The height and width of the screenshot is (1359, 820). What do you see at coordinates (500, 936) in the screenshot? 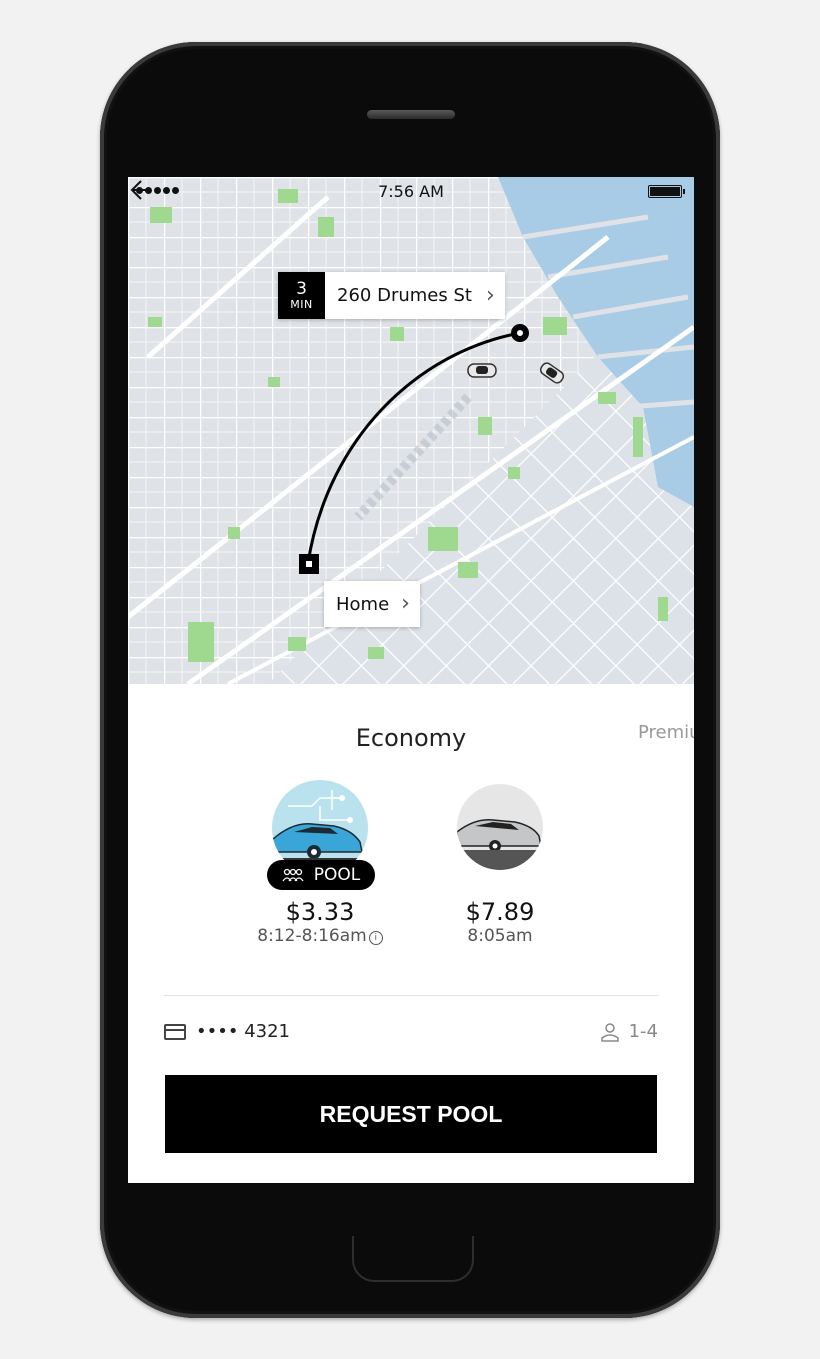
I see `standard-eta: 8:05am` at bounding box center [500, 936].